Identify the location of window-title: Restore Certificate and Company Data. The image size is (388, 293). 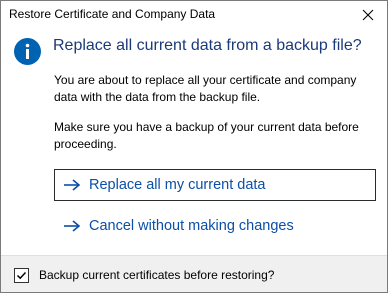
(112, 14).